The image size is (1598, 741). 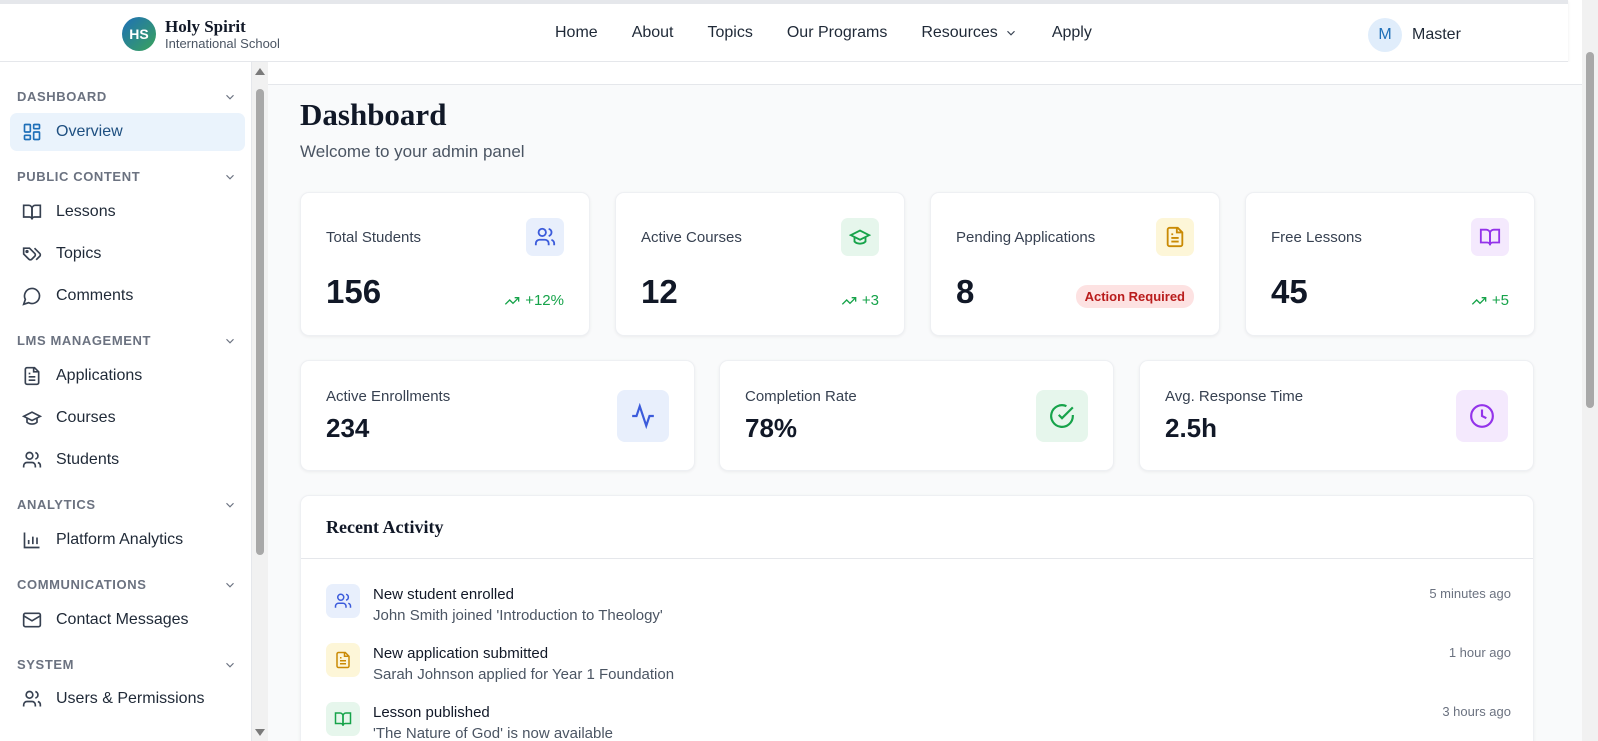 I want to click on sidebar-item-label: Platform Analytics, so click(x=120, y=539).